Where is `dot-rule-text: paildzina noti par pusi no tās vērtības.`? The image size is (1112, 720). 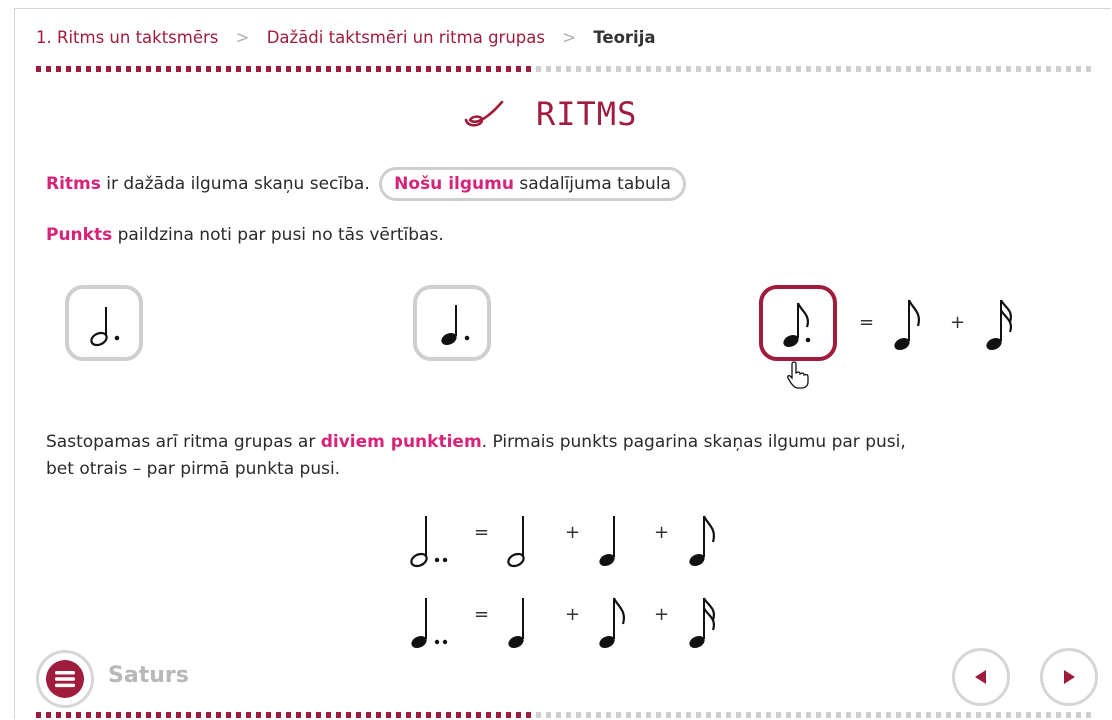
dot-rule-text: paildzina noti par pusi no tās vērtības. is located at coordinates (278, 235).